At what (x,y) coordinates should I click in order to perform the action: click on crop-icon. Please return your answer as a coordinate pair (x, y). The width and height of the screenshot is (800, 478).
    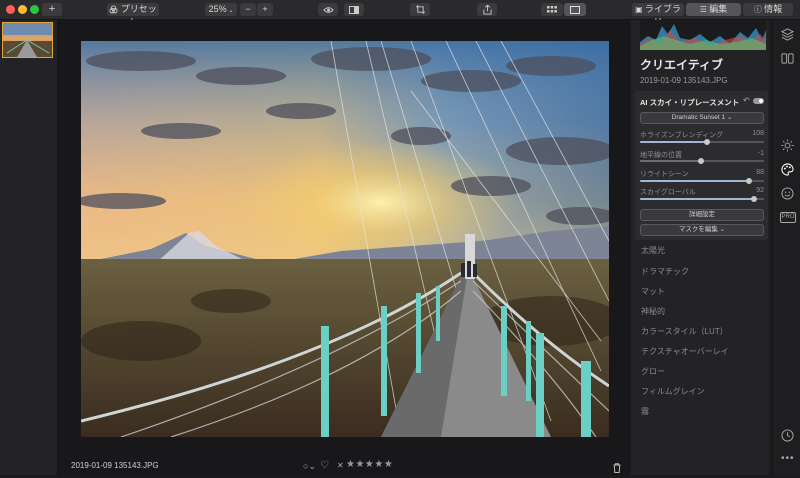
    Looking at the image, I should click on (420, 10).